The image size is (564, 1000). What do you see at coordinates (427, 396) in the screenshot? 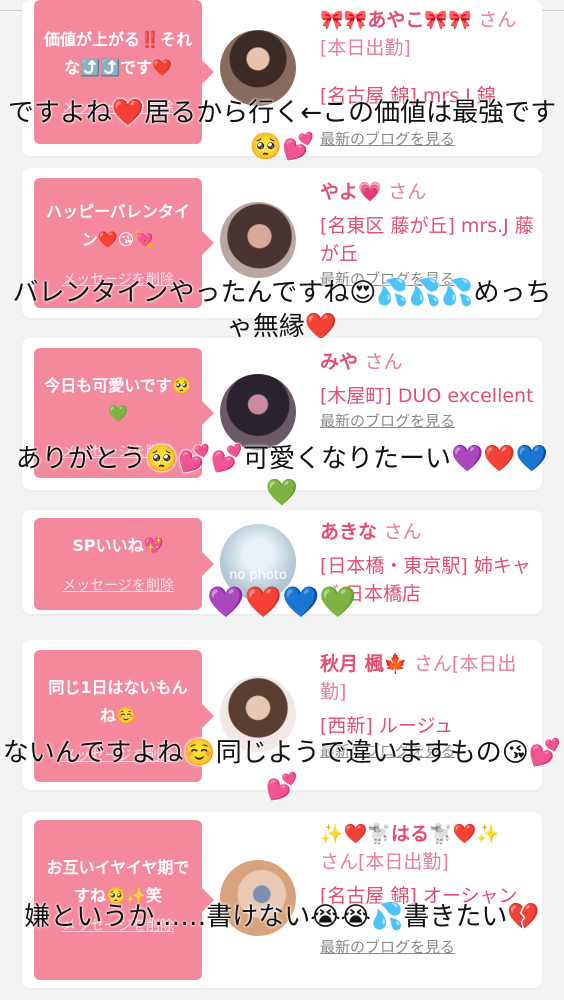
I see `shop-name: [木屋町] DUO excellent` at bounding box center [427, 396].